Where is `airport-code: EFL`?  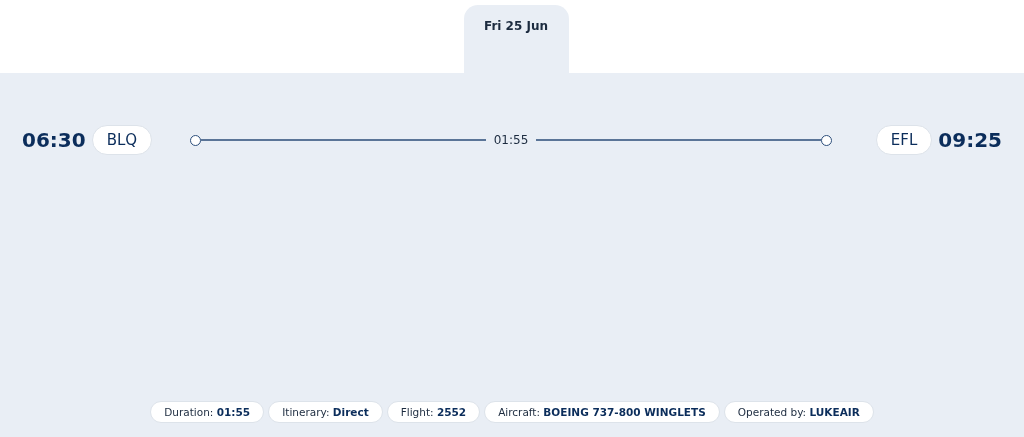 airport-code: EFL is located at coordinates (904, 140).